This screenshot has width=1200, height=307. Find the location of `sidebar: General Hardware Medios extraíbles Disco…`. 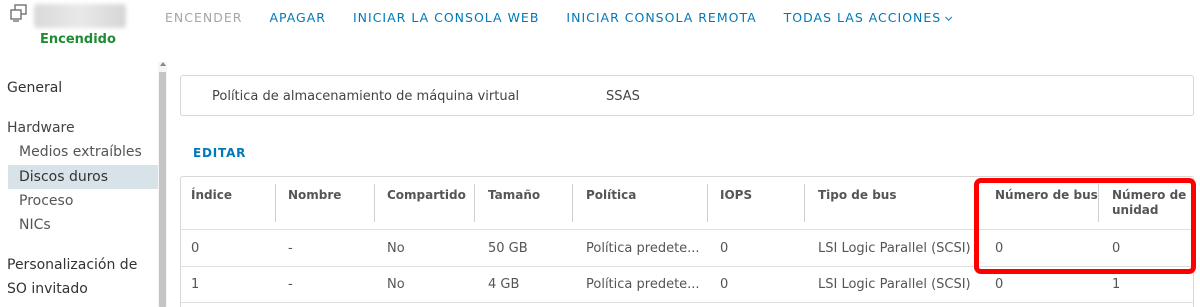

sidebar: General Hardware Medios extraíbles Disco… is located at coordinates (80, 183).